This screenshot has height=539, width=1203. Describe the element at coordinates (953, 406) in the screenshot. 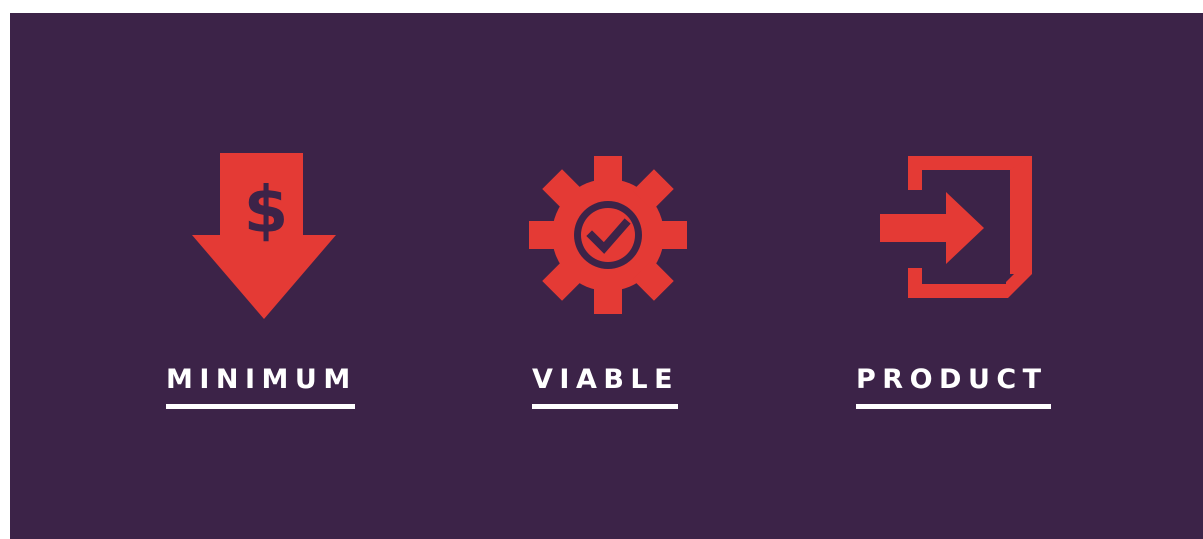

I see `underline-product` at that location.